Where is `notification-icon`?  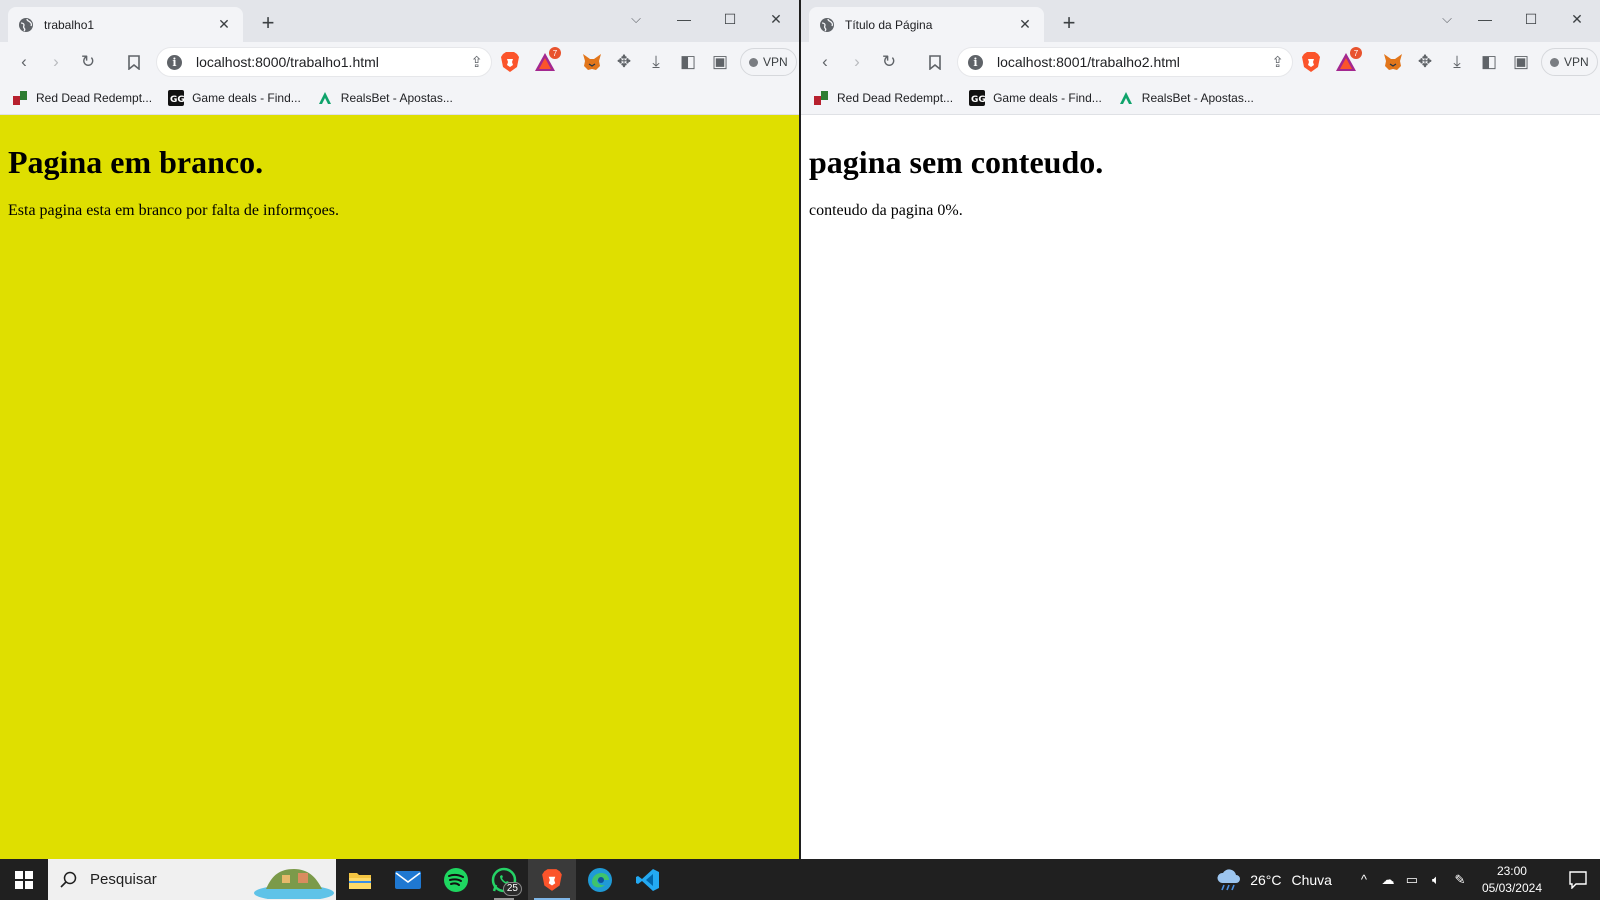 notification-icon is located at coordinates (1578, 879).